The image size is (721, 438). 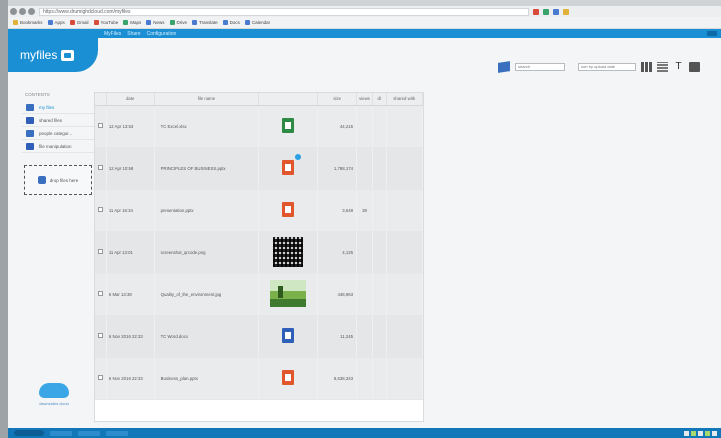 I want to click on file-date: 12 Apr 10:58, so click(x=130, y=168).